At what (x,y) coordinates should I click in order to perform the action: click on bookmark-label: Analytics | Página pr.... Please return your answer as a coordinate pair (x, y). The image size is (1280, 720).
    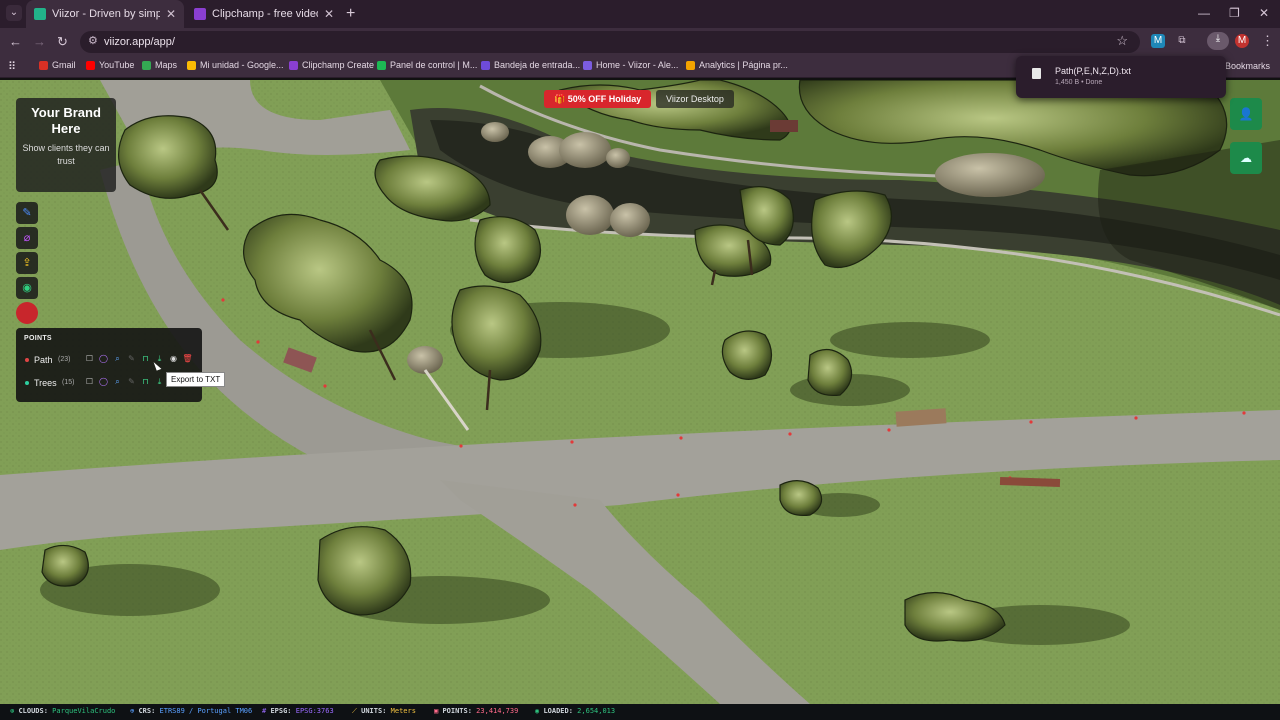
    Looking at the image, I should click on (743, 65).